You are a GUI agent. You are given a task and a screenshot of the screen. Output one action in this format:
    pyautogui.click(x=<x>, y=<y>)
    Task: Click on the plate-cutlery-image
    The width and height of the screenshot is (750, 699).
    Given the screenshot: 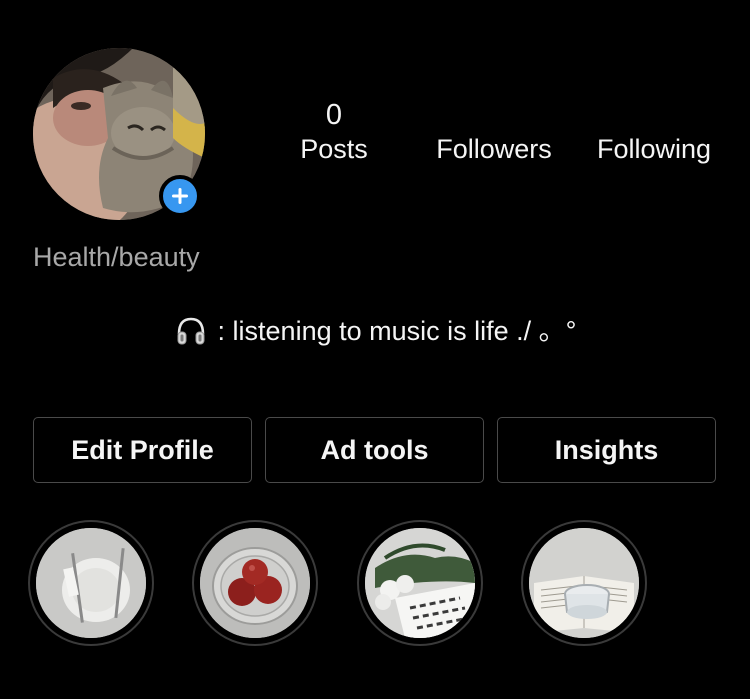 What is the action you would take?
    pyautogui.click(x=91, y=583)
    